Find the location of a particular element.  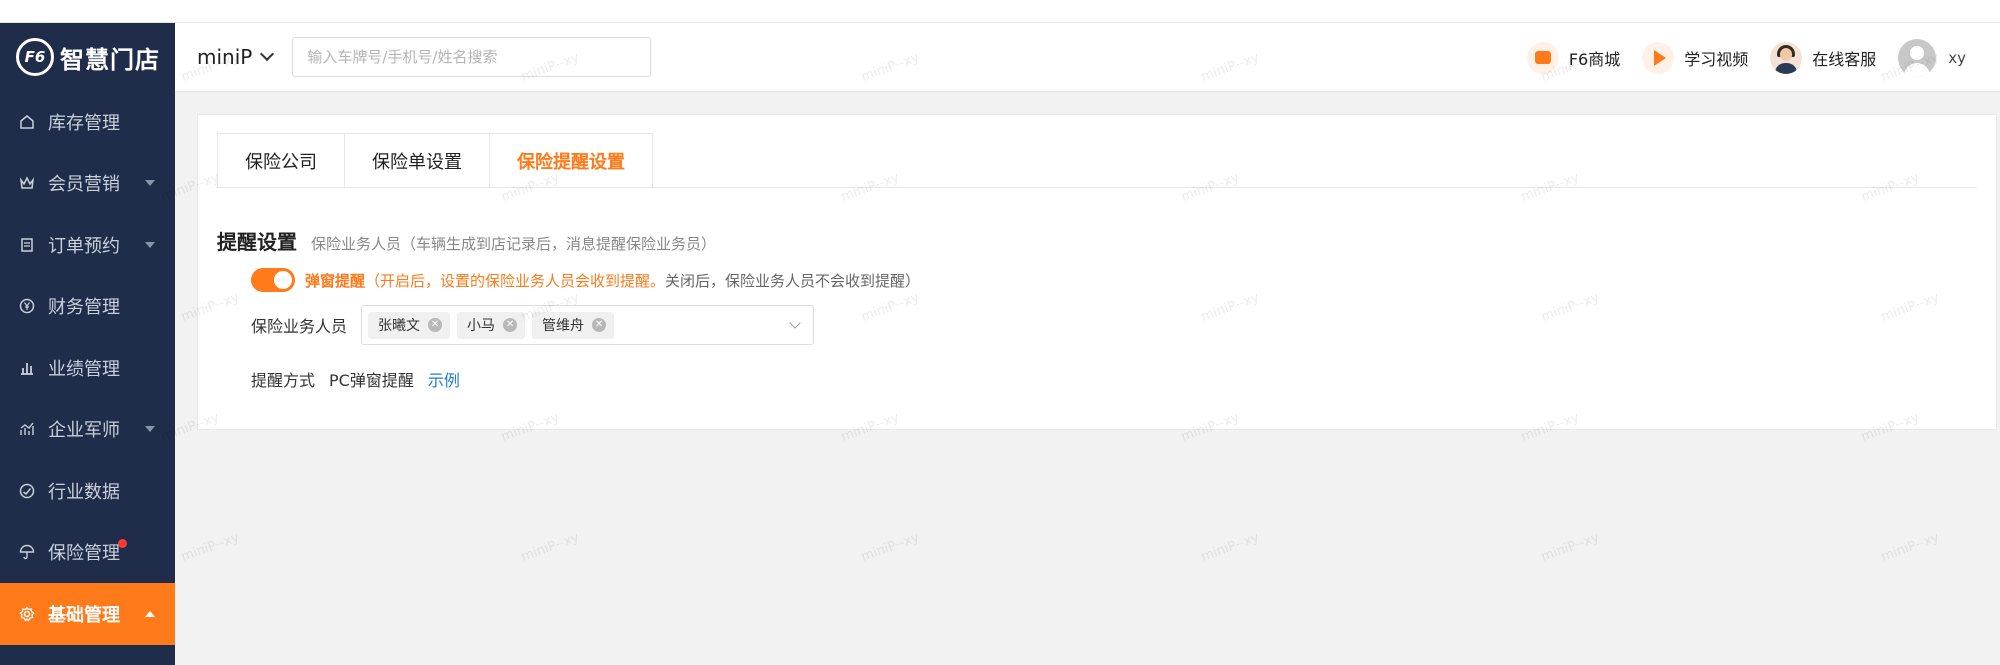

crown-icon is located at coordinates (27, 183).